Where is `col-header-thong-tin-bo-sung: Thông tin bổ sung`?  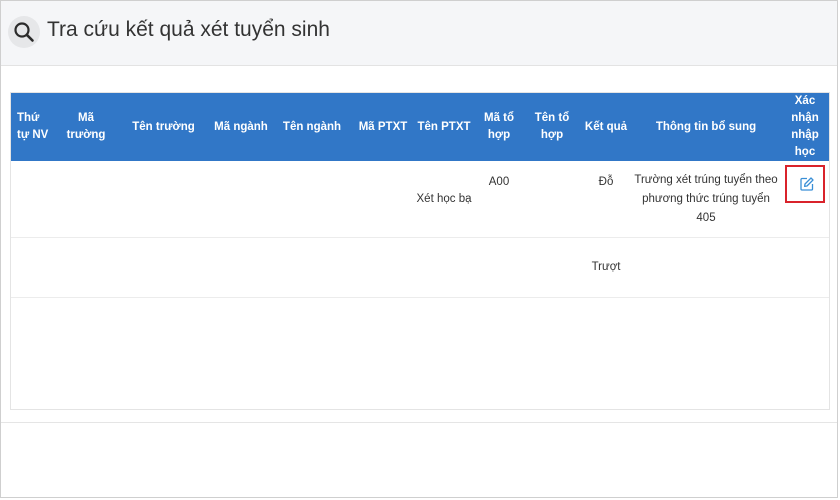 col-header-thong-tin-bo-sung: Thông tin bổ sung is located at coordinates (706, 127).